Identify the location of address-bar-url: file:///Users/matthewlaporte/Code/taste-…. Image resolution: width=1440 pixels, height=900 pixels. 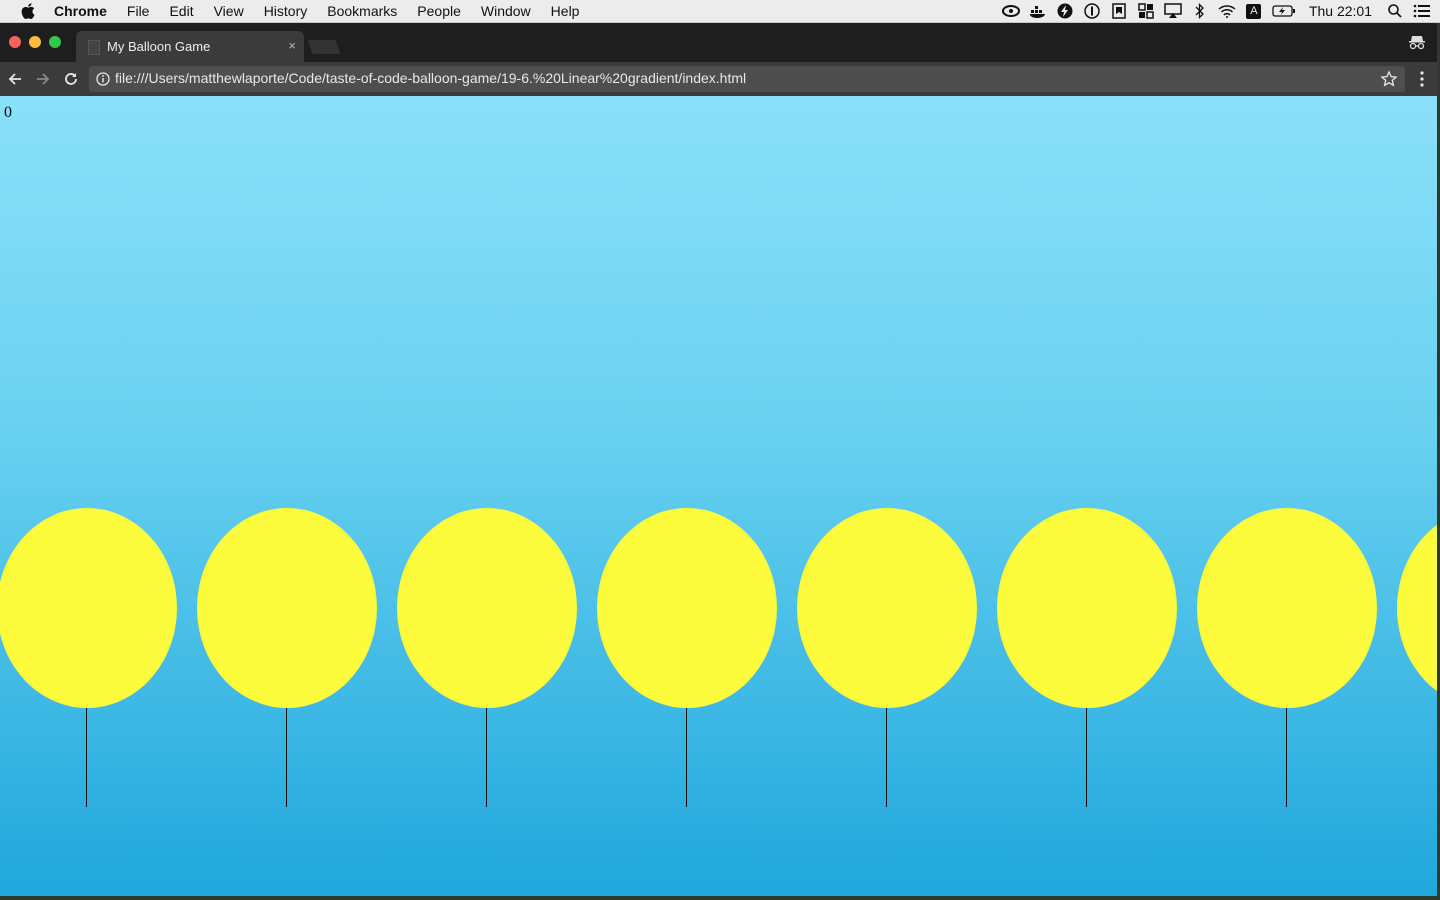
(430, 78).